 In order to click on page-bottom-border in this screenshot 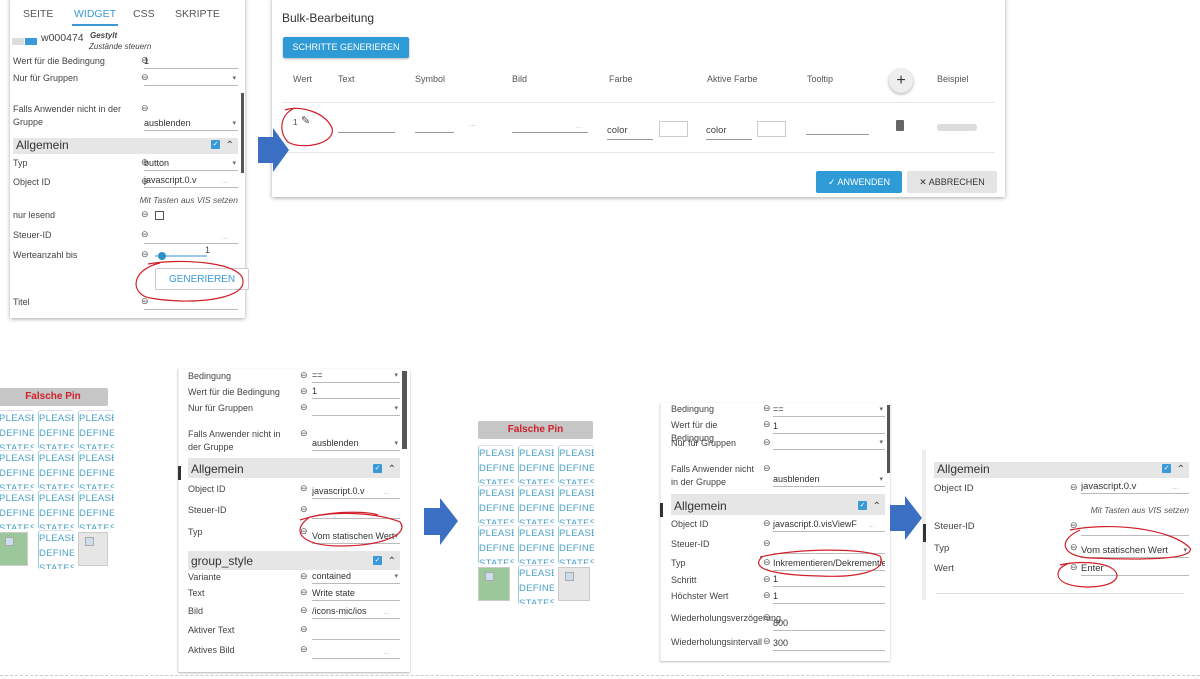, I will do `click(600, 675)`.